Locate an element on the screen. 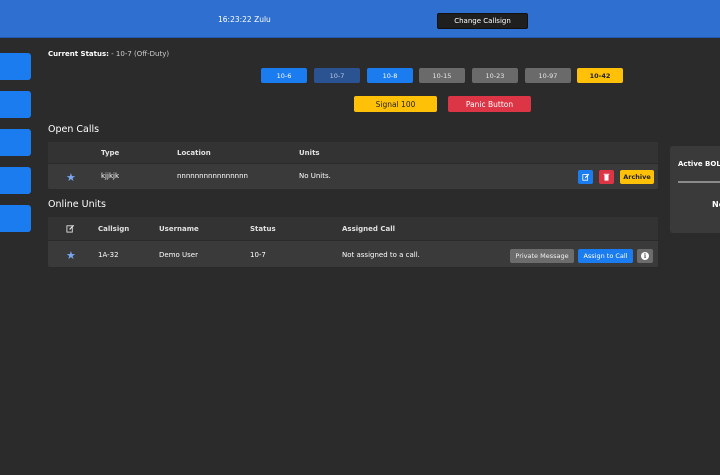 The height and width of the screenshot is (475, 720). column-username: Username is located at coordinates (179, 229).